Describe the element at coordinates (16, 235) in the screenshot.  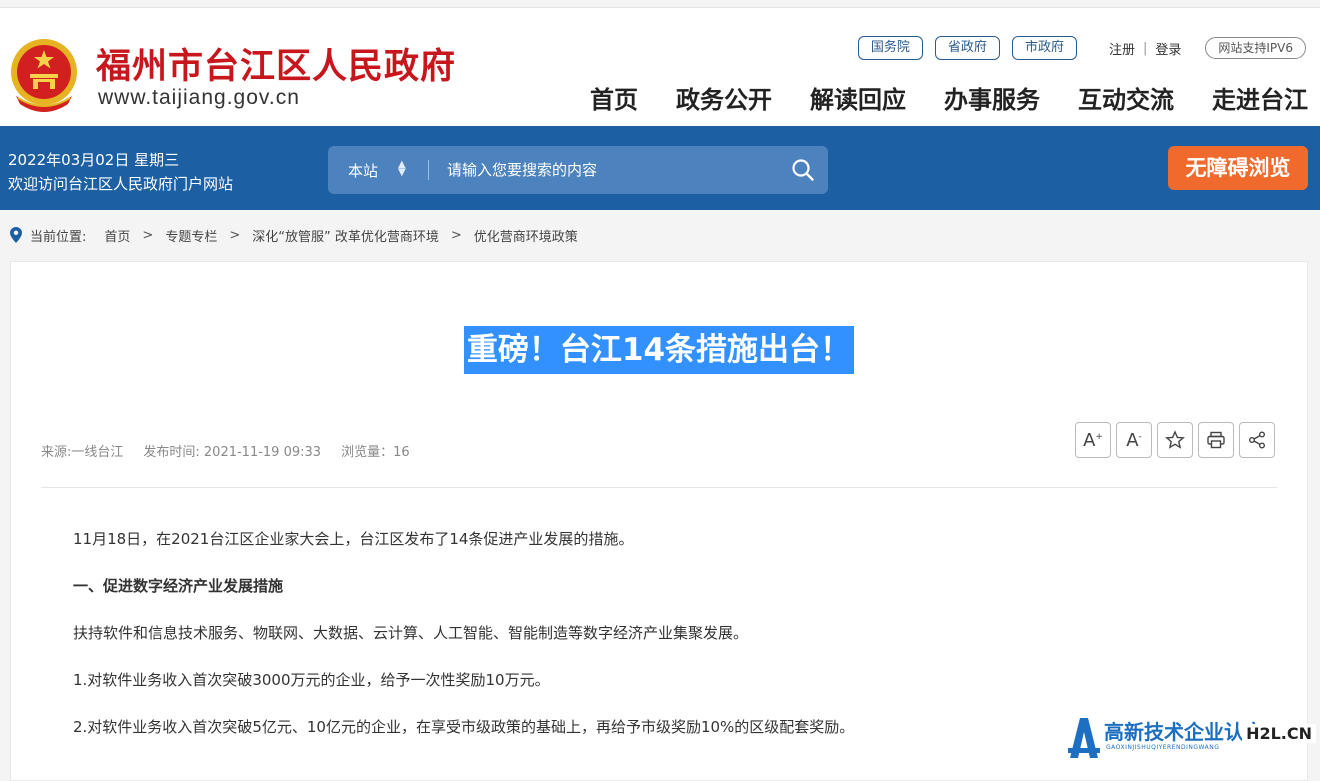
I see `location-pin-icon` at that location.